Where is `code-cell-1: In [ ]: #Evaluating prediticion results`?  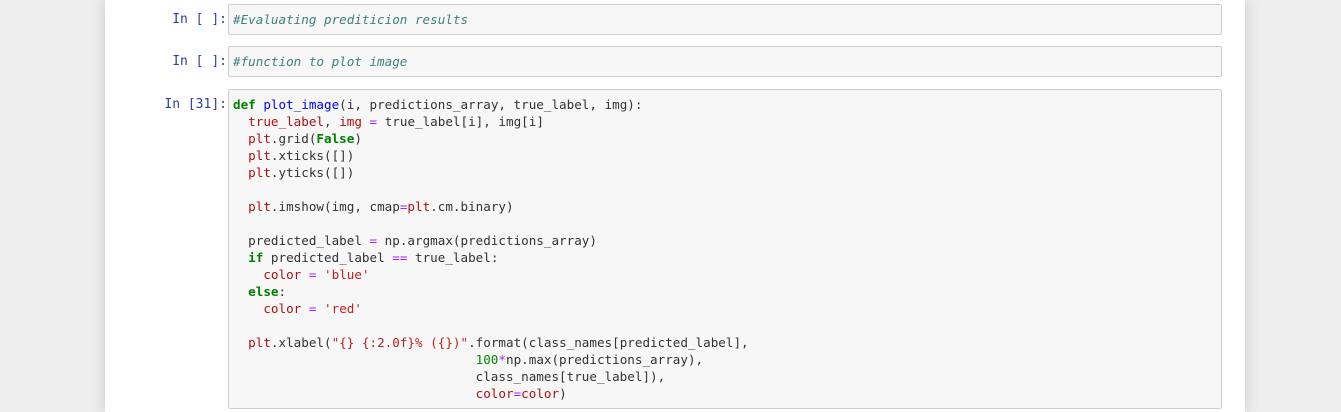
code-cell-1: In [ ]: #Evaluating prediticion results is located at coordinates (675, 20).